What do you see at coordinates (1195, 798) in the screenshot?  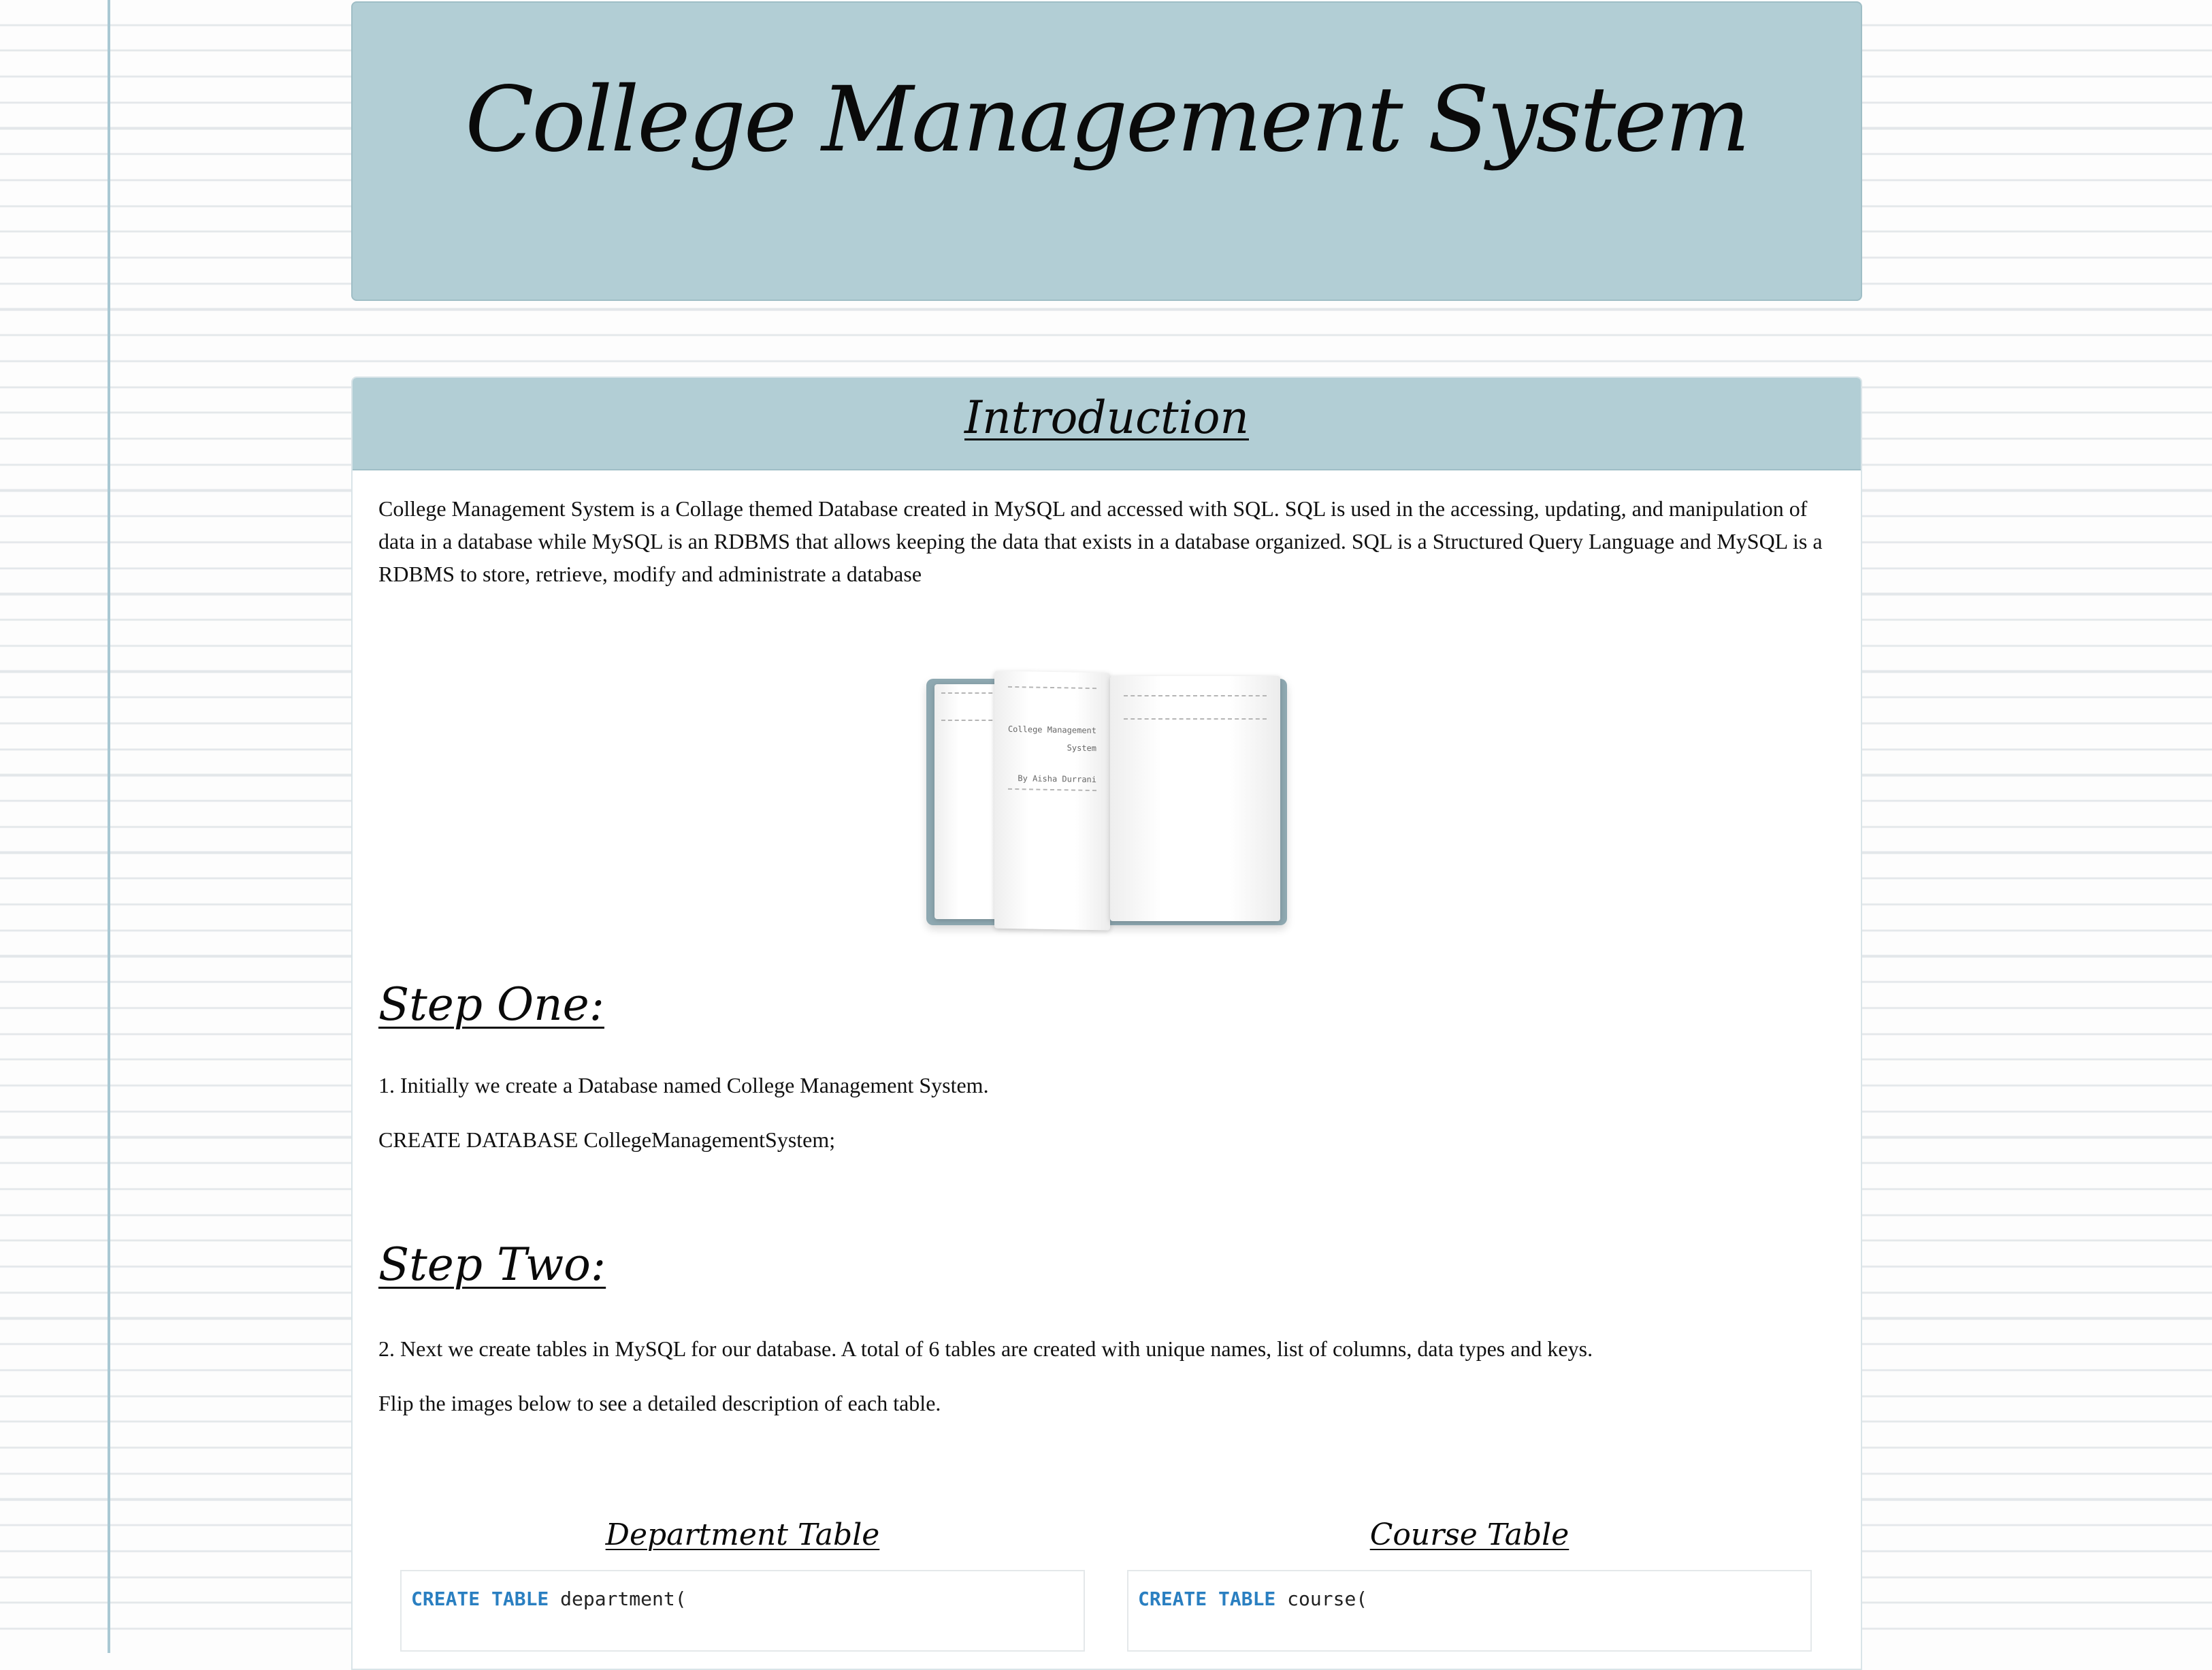 I see `book-page-right` at bounding box center [1195, 798].